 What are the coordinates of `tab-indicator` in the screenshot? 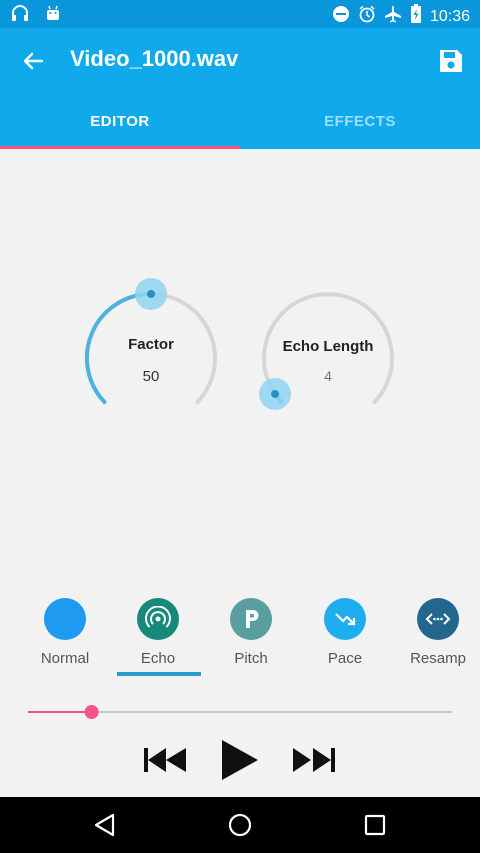 It's located at (120, 147).